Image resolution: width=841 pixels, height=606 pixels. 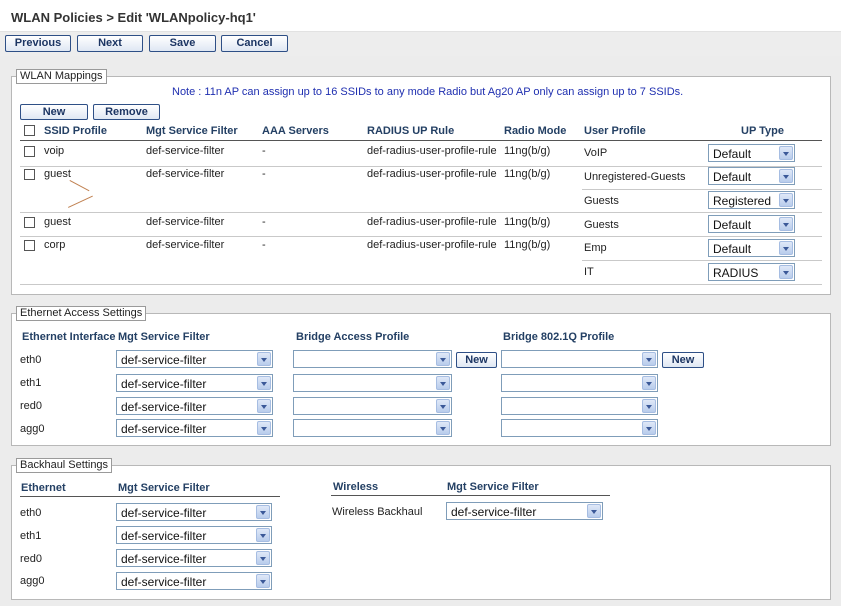 I want to click on ethernet-access-legend: Ethernet Access Settings, so click(x=81, y=313).